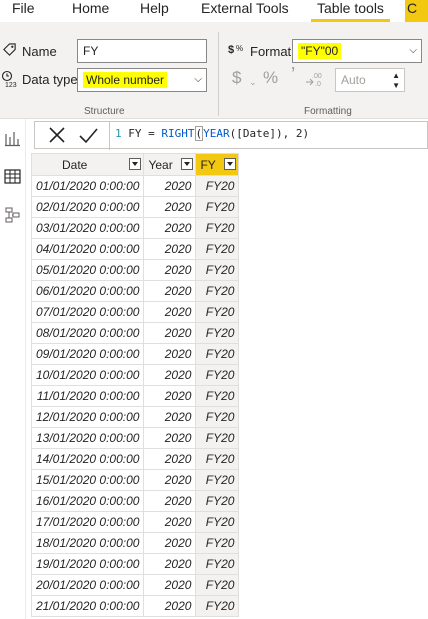  Describe the element at coordinates (88, 135) in the screenshot. I see `commit-icon` at that location.